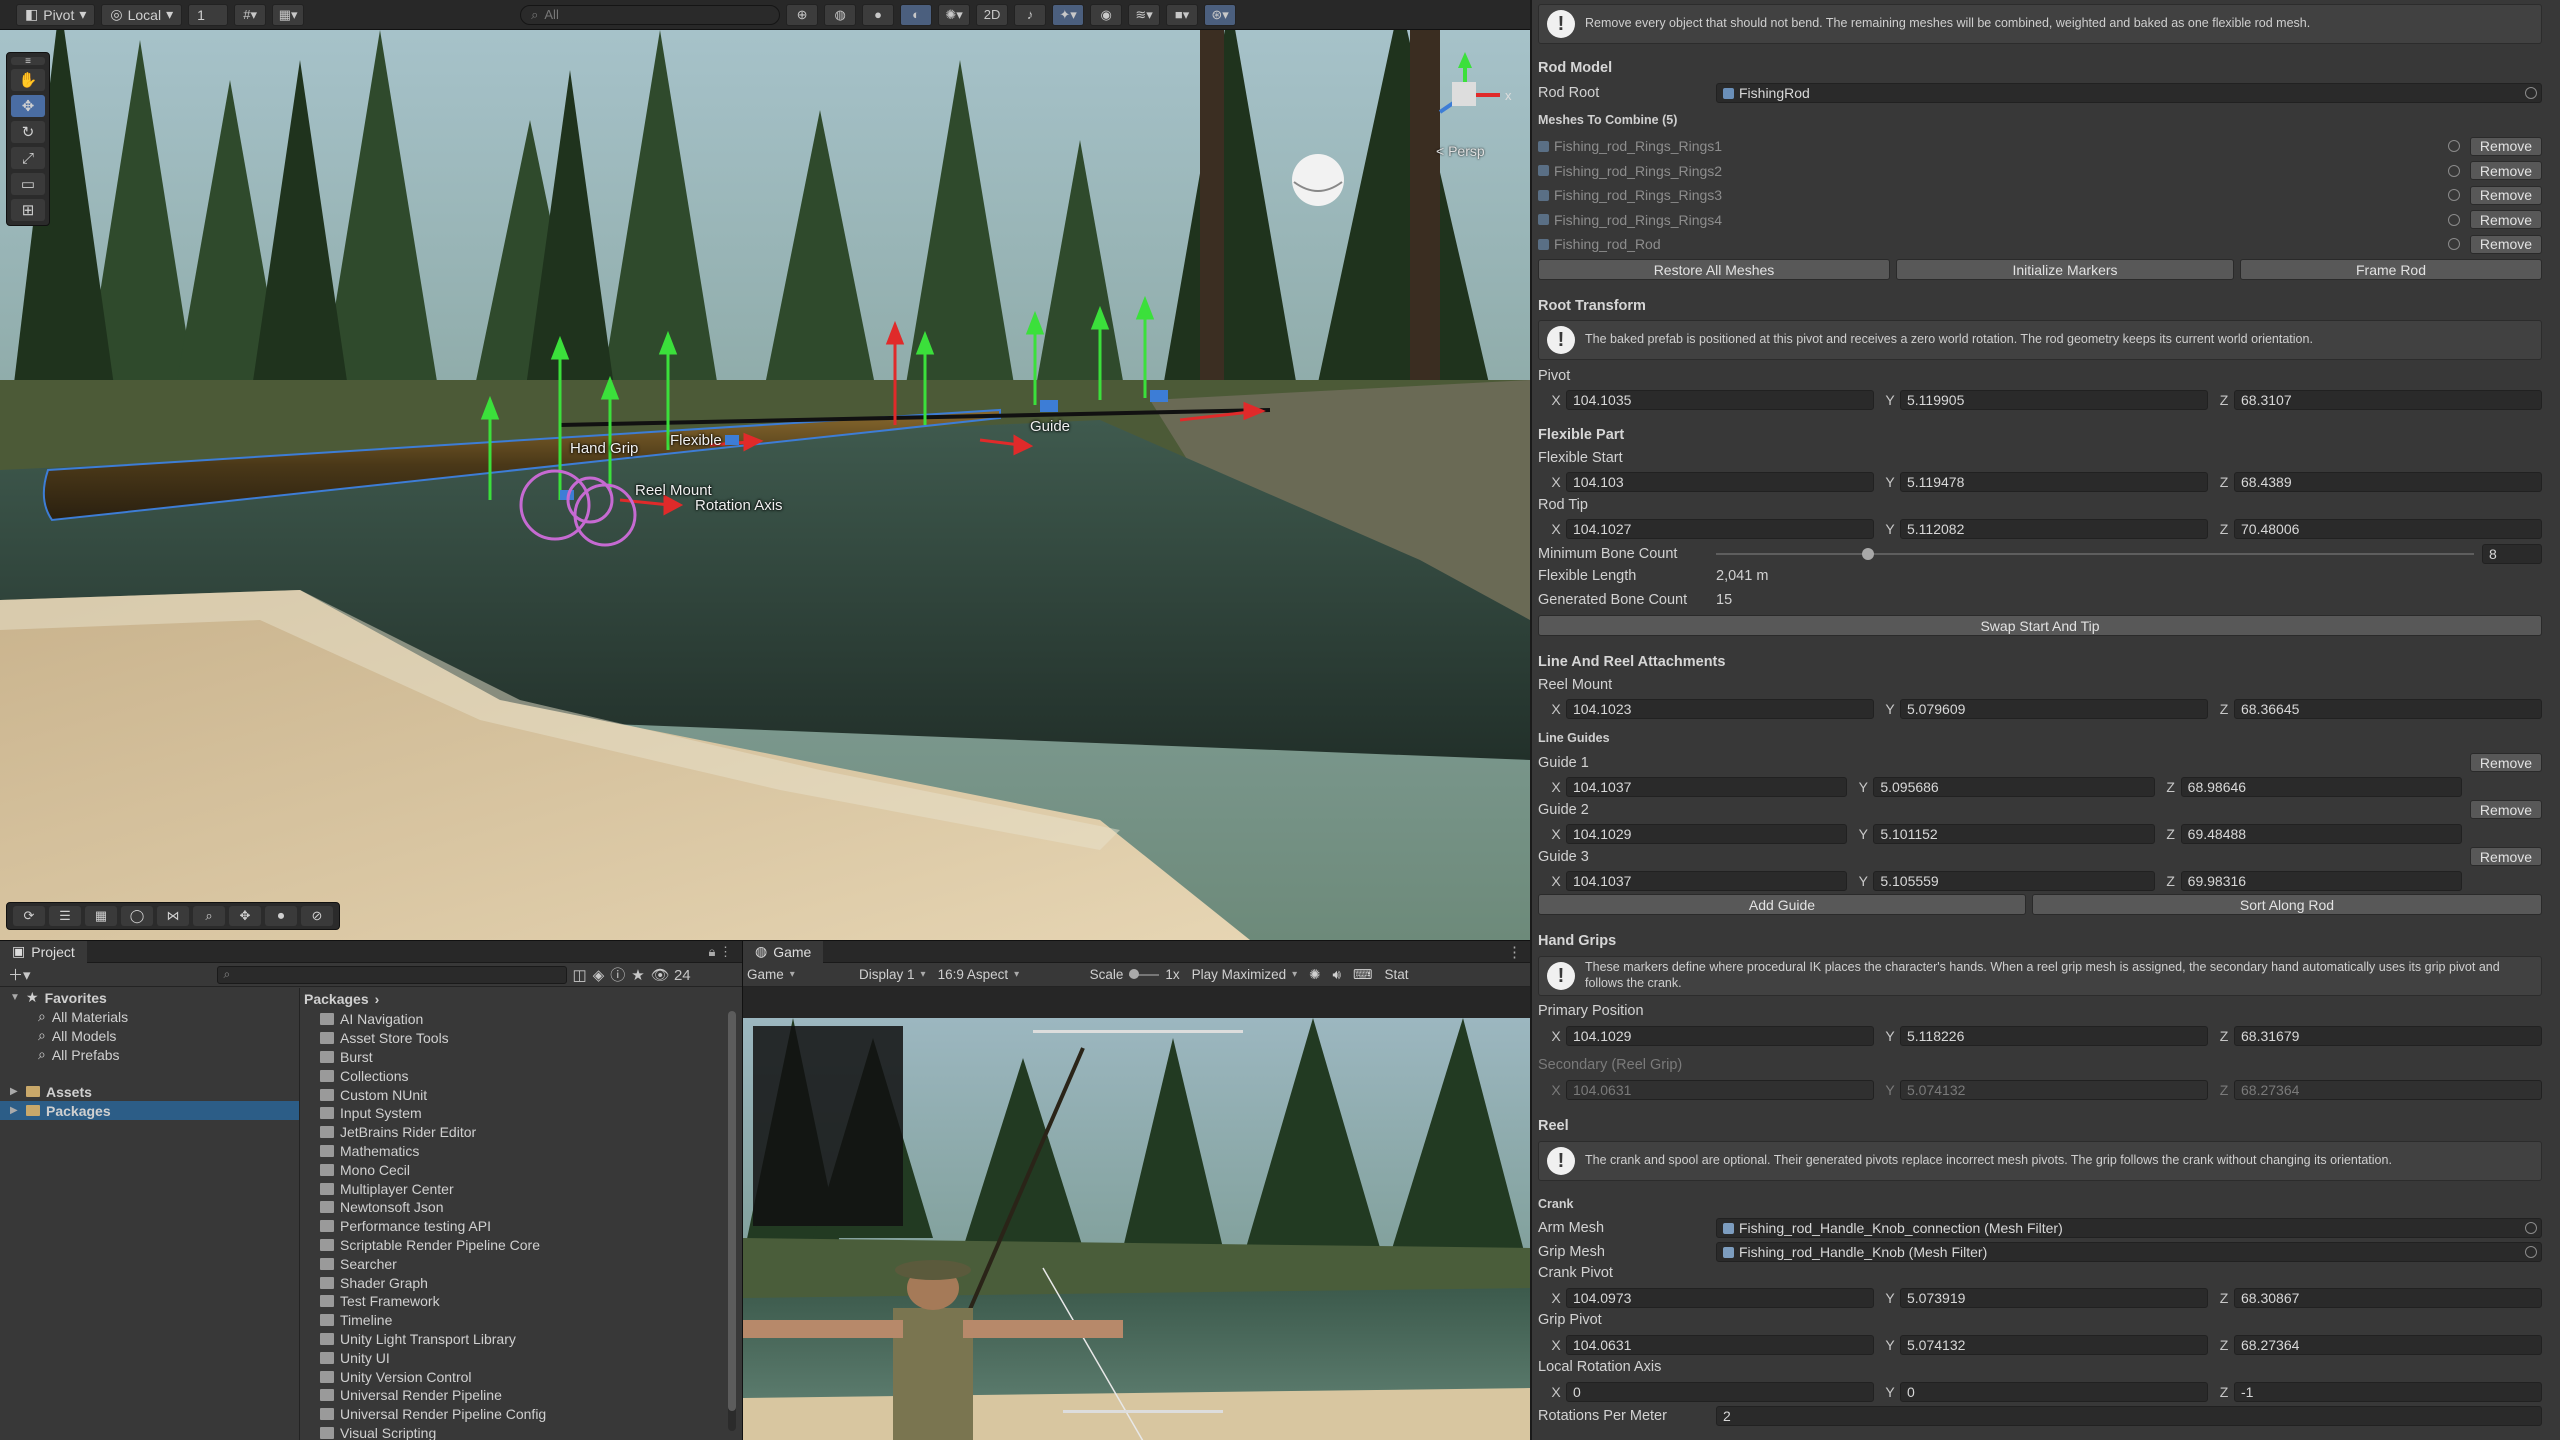  What do you see at coordinates (101, 916) in the screenshot?
I see `grid-icon: ▦` at bounding box center [101, 916].